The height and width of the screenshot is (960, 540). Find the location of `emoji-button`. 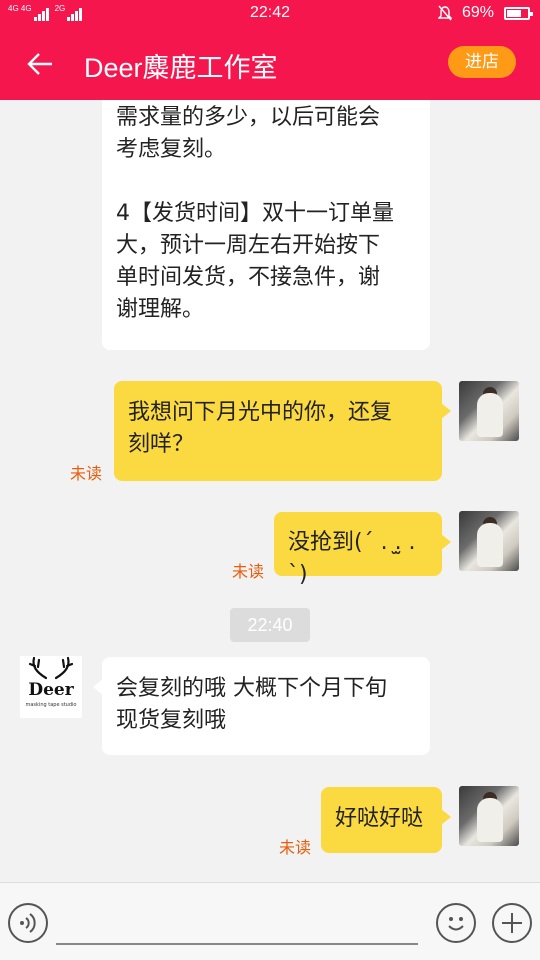

emoji-button is located at coordinates (456, 923).